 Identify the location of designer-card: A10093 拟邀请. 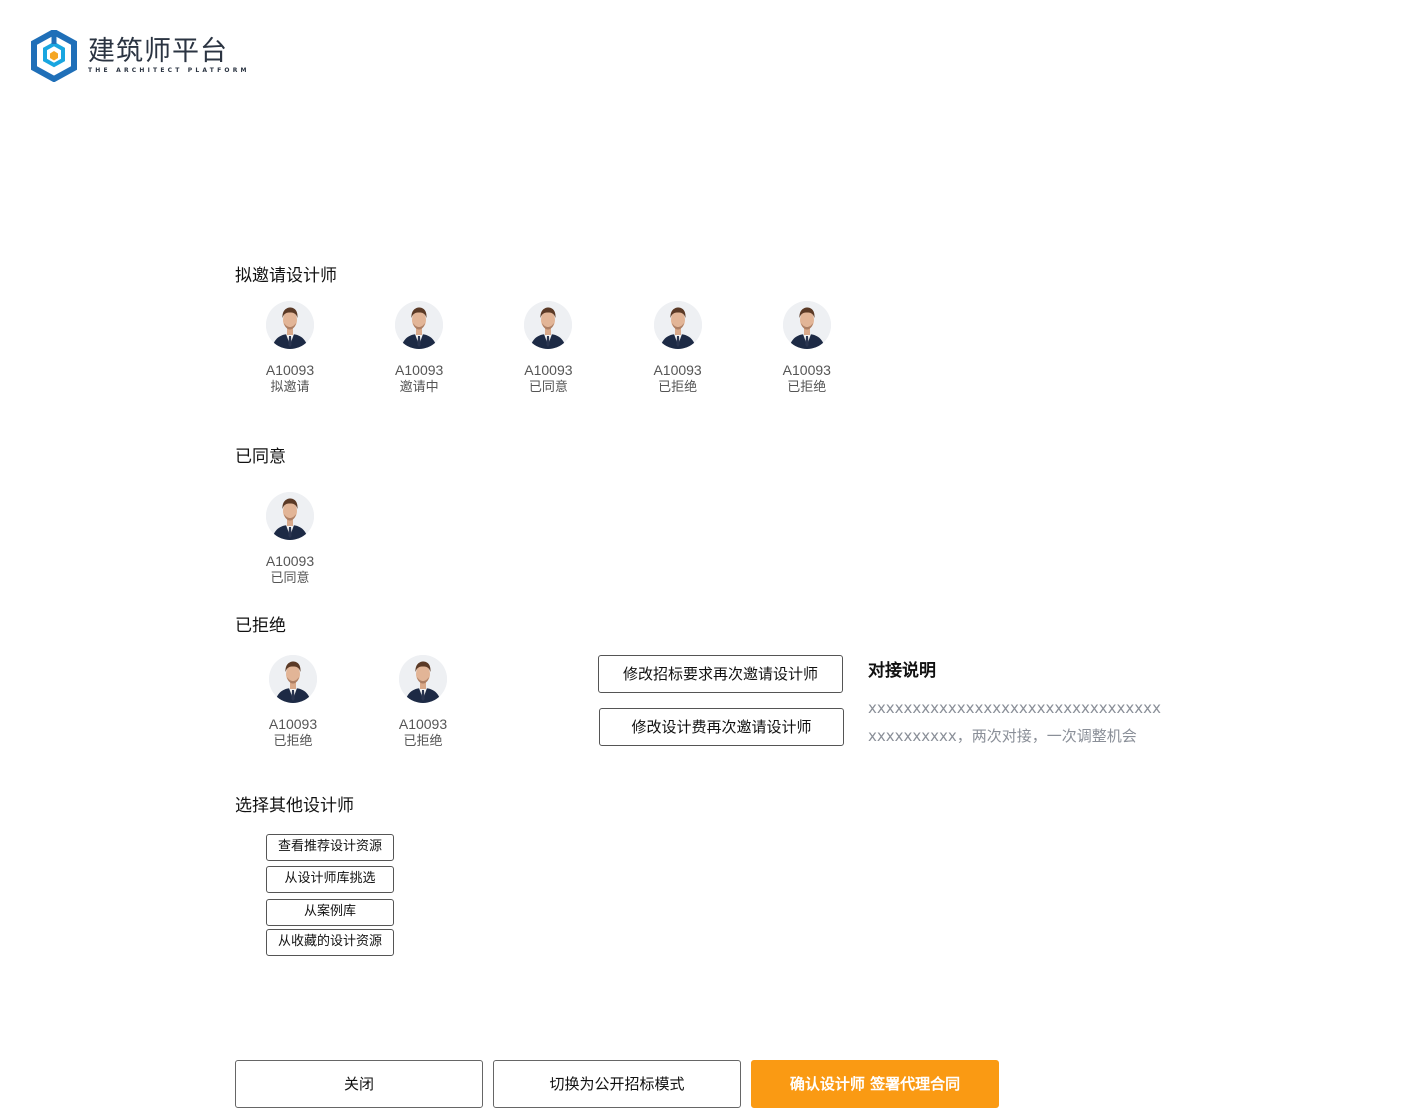
(290, 349).